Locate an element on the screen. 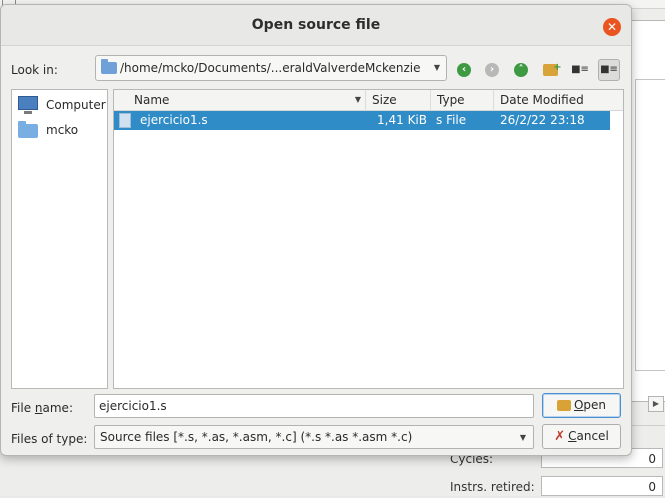 This screenshot has height=498, width=665. detail-view-button: ■≡ is located at coordinates (609, 70).